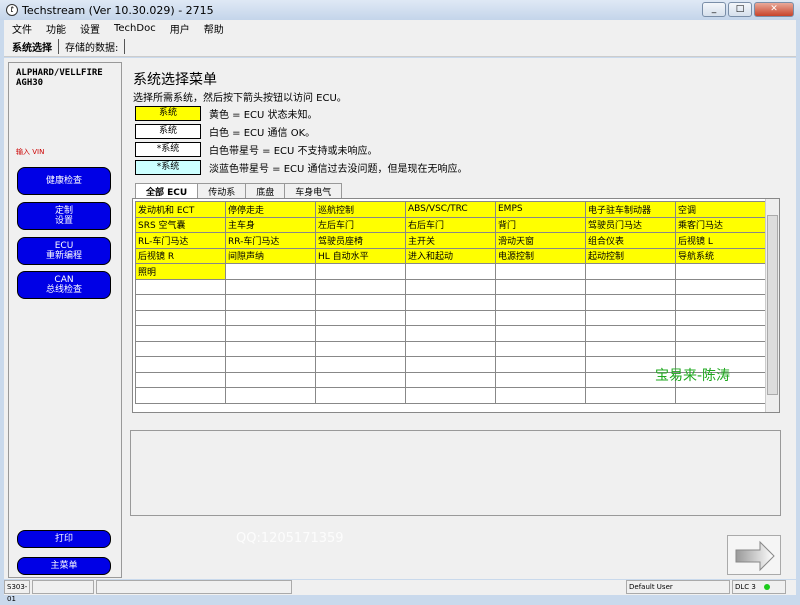  What do you see at coordinates (720, 224) in the screenshot?
I see `system-cell: 乘客门马达` at bounding box center [720, 224].